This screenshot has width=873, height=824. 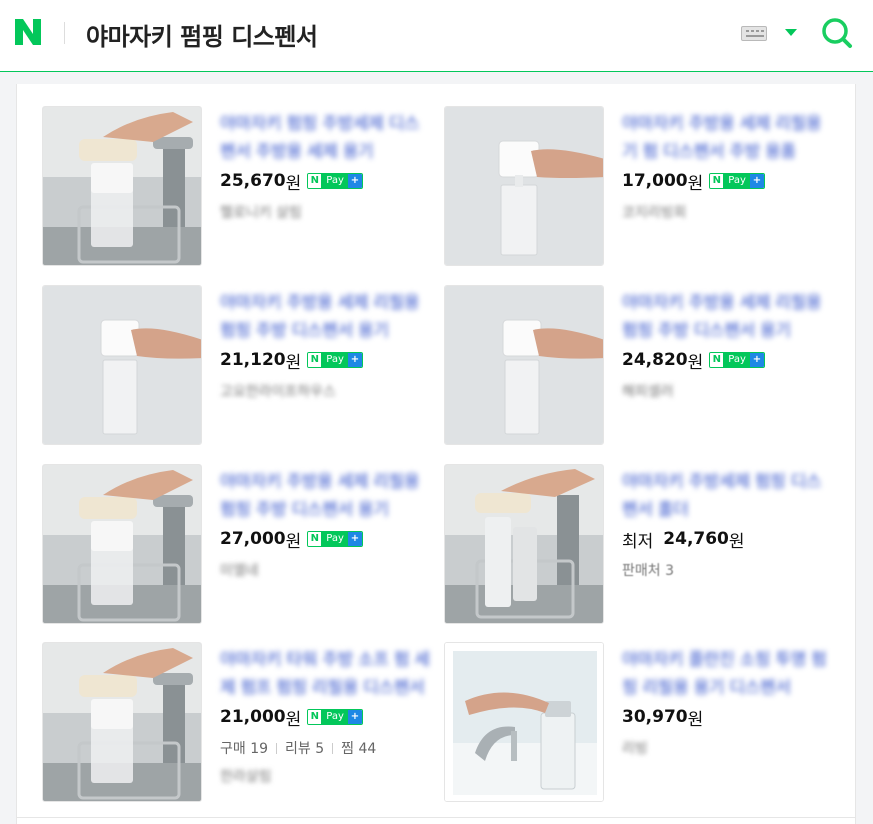 What do you see at coordinates (648, 571) in the screenshot?
I see `seller-count-text: 판매처 3` at bounding box center [648, 571].